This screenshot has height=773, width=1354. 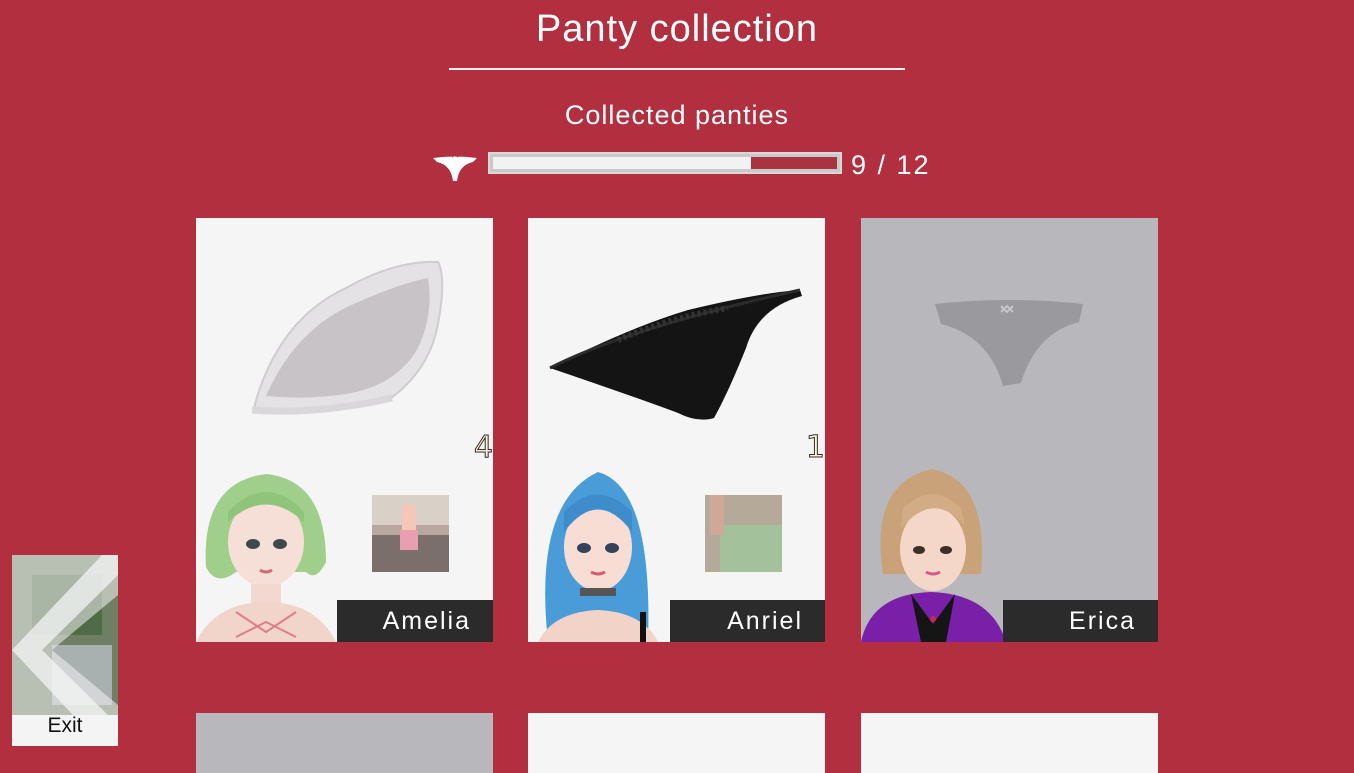 I want to click on character-portrait-amelia, so click(x=266, y=558).